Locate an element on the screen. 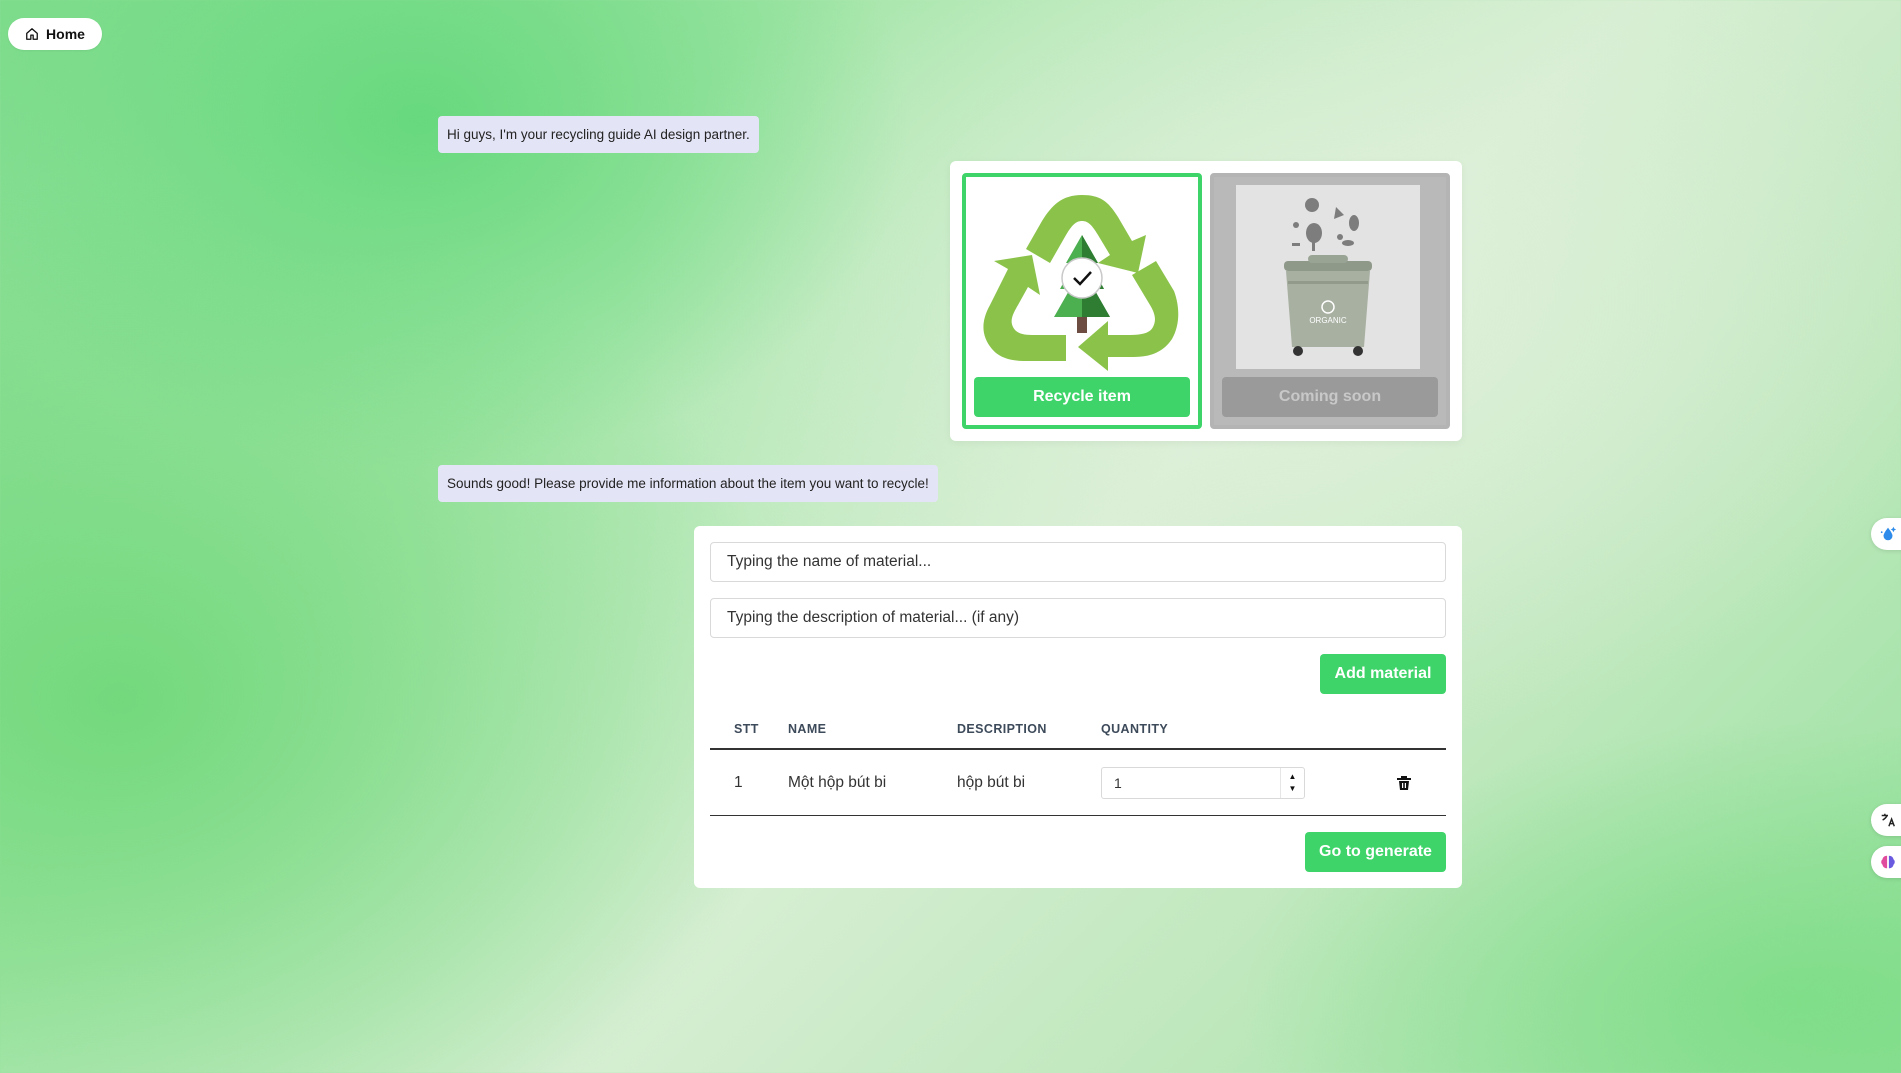  water-drop-sparkle-icon is located at coordinates (1888, 533).